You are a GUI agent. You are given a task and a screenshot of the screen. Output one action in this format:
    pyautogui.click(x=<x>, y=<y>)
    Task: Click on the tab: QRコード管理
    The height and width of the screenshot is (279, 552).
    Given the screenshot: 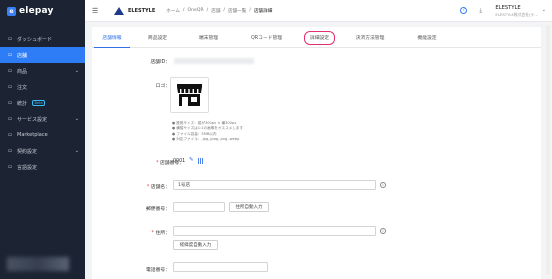 What is the action you would take?
    pyautogui.click(x=266, y=37)
    